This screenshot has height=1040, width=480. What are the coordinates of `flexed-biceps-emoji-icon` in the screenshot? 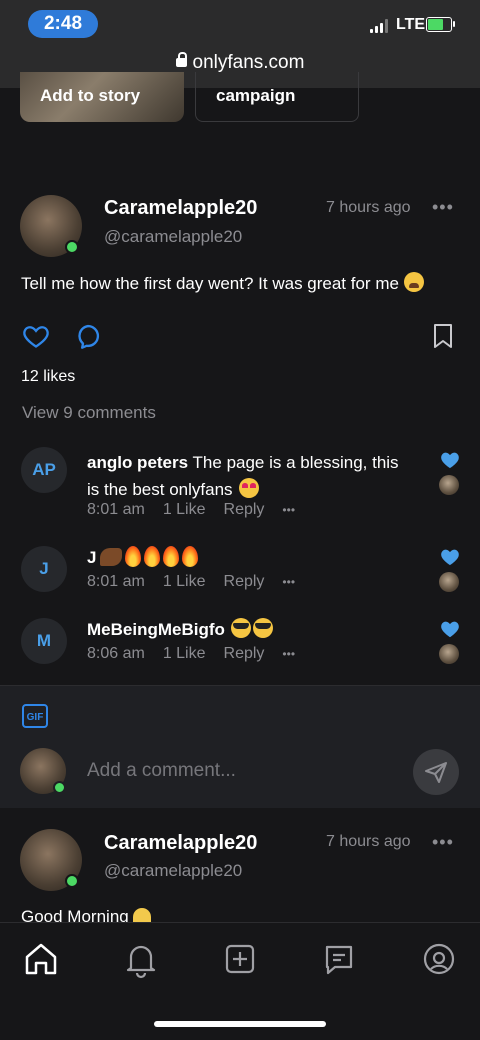 It's located at (111, 557).